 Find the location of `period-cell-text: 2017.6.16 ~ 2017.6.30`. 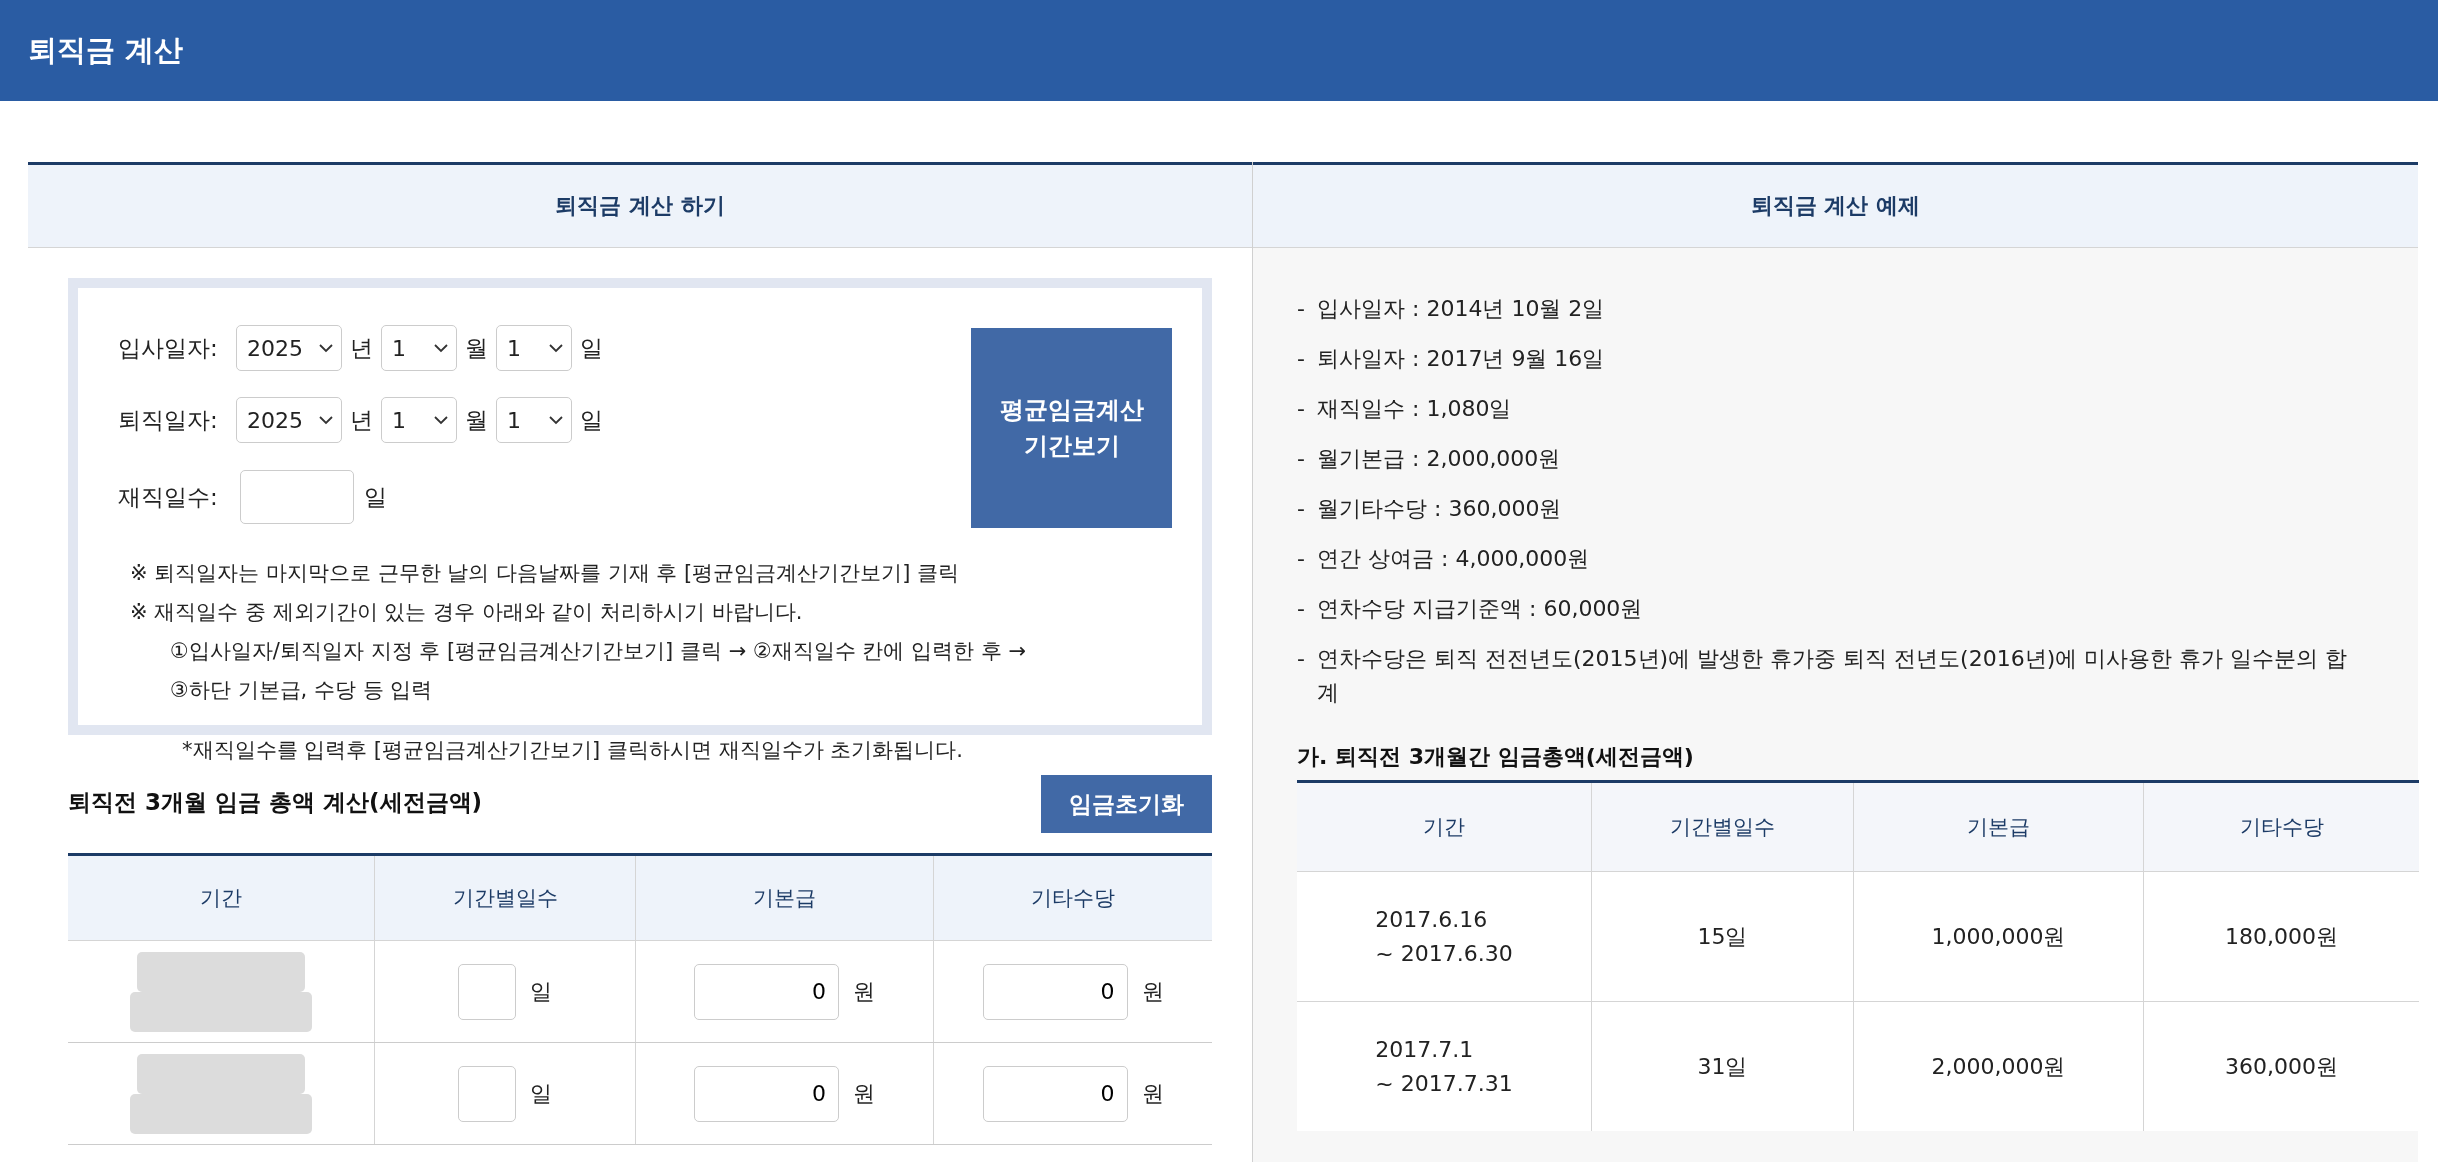

period-cell-text: 2017.6.16 ~ 2017.6.30 is located at coordinates (1444, 936).